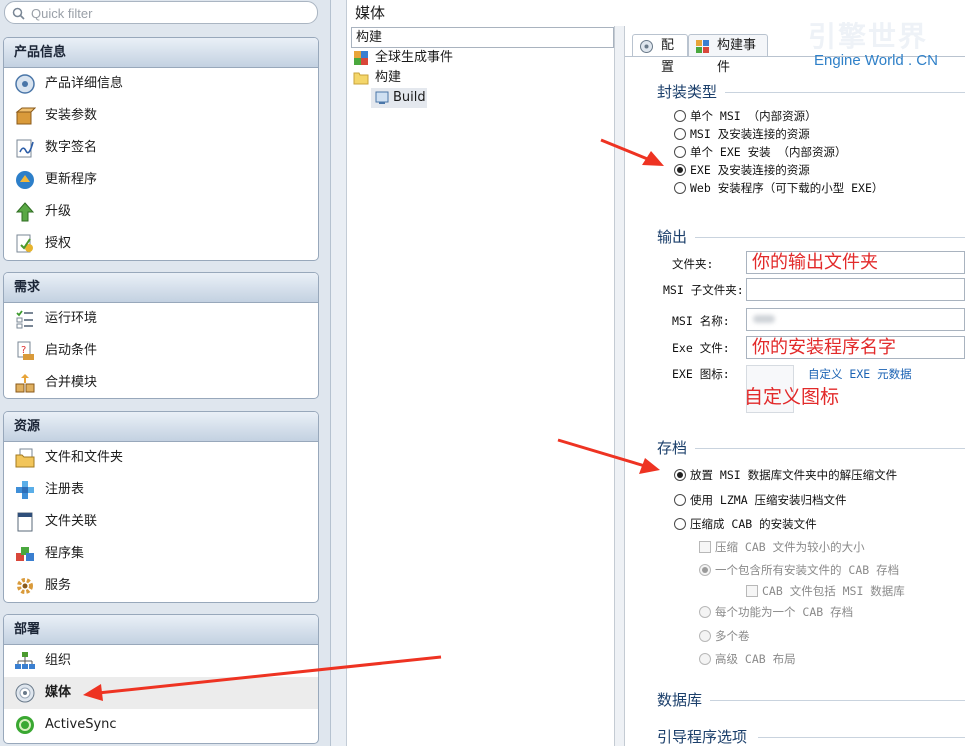 The width and height of the screenshot is (965, 746). I want to click on nav-item-media: 媒体, so click(161, 693).